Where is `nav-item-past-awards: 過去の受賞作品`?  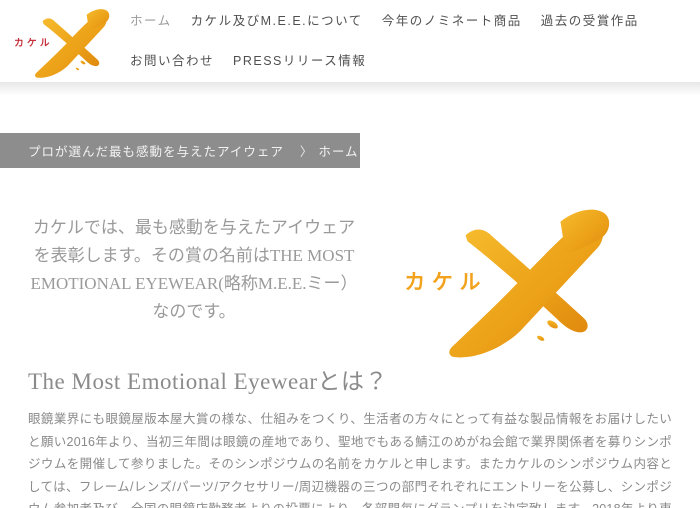 nav-item-past-awards: 過去の受賞作品 is located at coordinates (590, 21).